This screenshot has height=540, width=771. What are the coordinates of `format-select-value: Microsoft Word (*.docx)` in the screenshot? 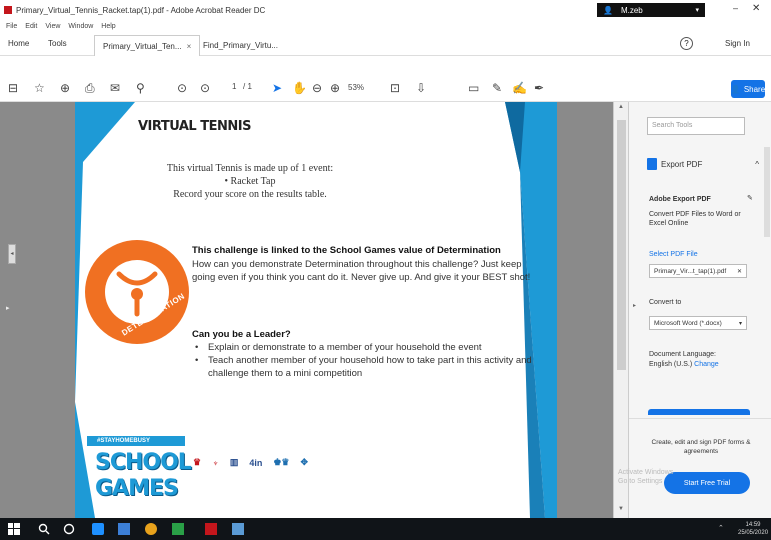 It's located at (688, 323).